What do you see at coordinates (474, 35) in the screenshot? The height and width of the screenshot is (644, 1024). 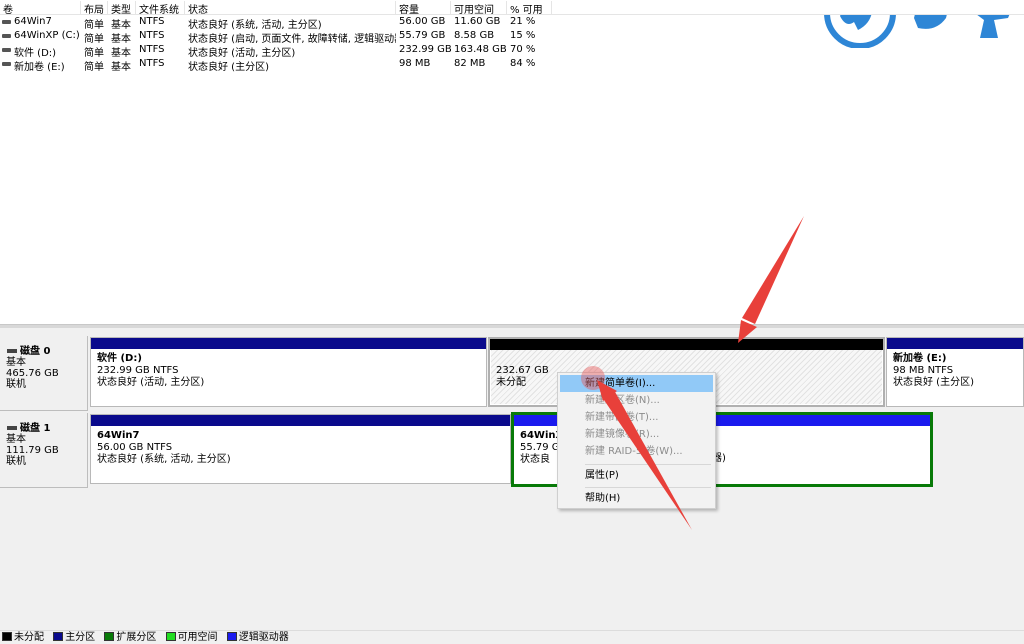 I see `volume-free-space: 8.58 GB` at bounding box center [474, 35].